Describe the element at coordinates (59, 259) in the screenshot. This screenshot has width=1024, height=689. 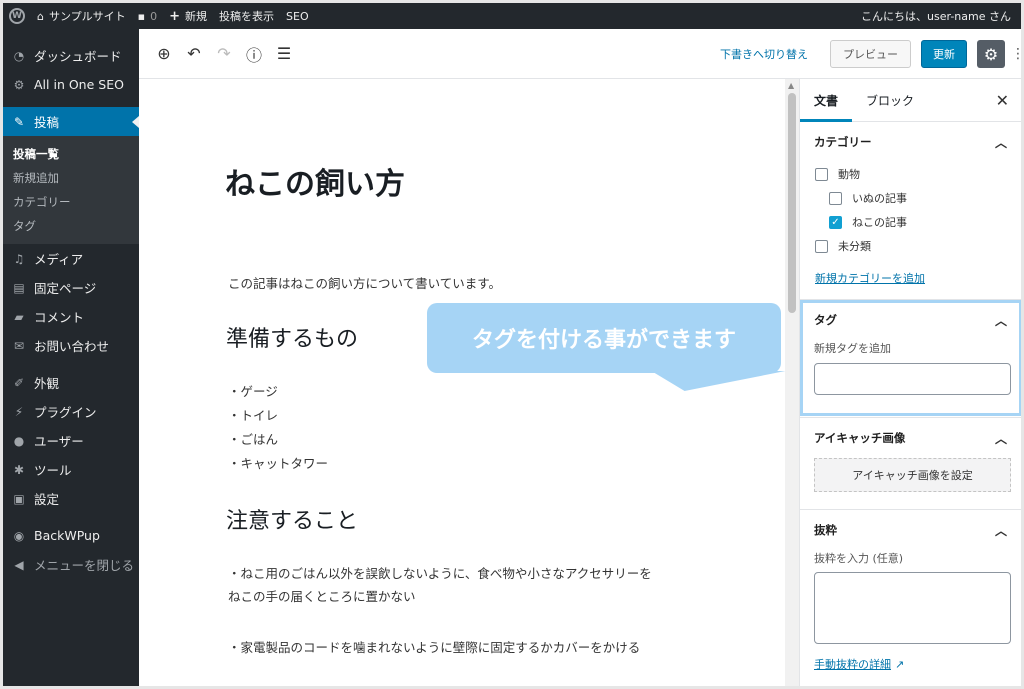
I see `sidebar-item-label: メディア` at that location.